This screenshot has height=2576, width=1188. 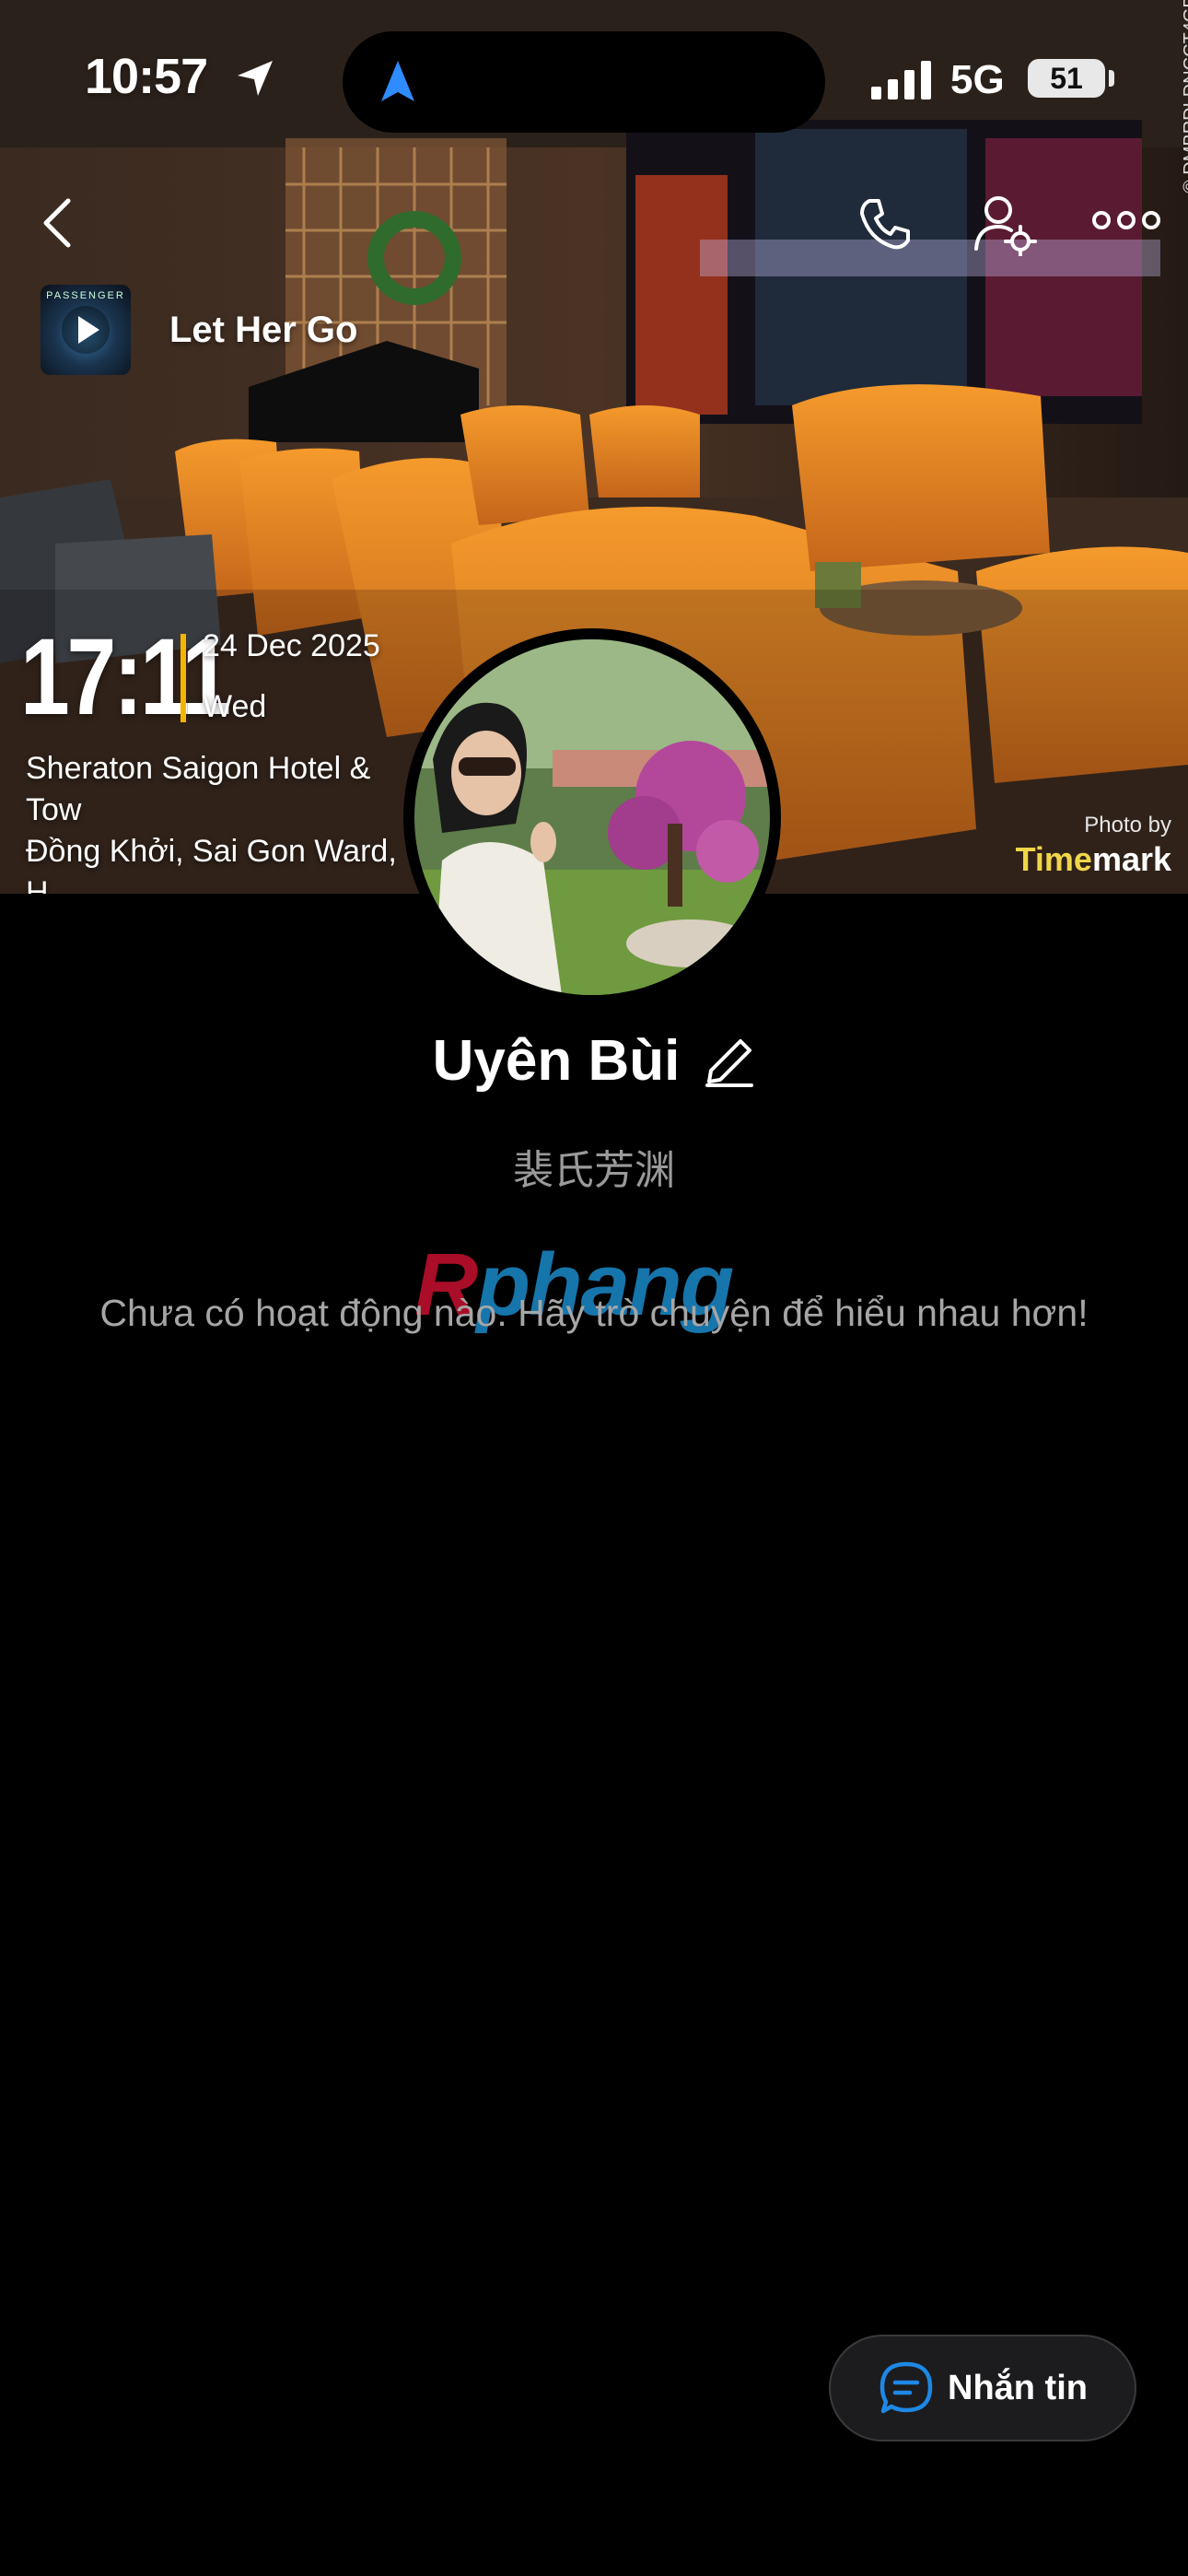 I want to click on timemark-brand-accent: Time, so click(x=1053, y=859).